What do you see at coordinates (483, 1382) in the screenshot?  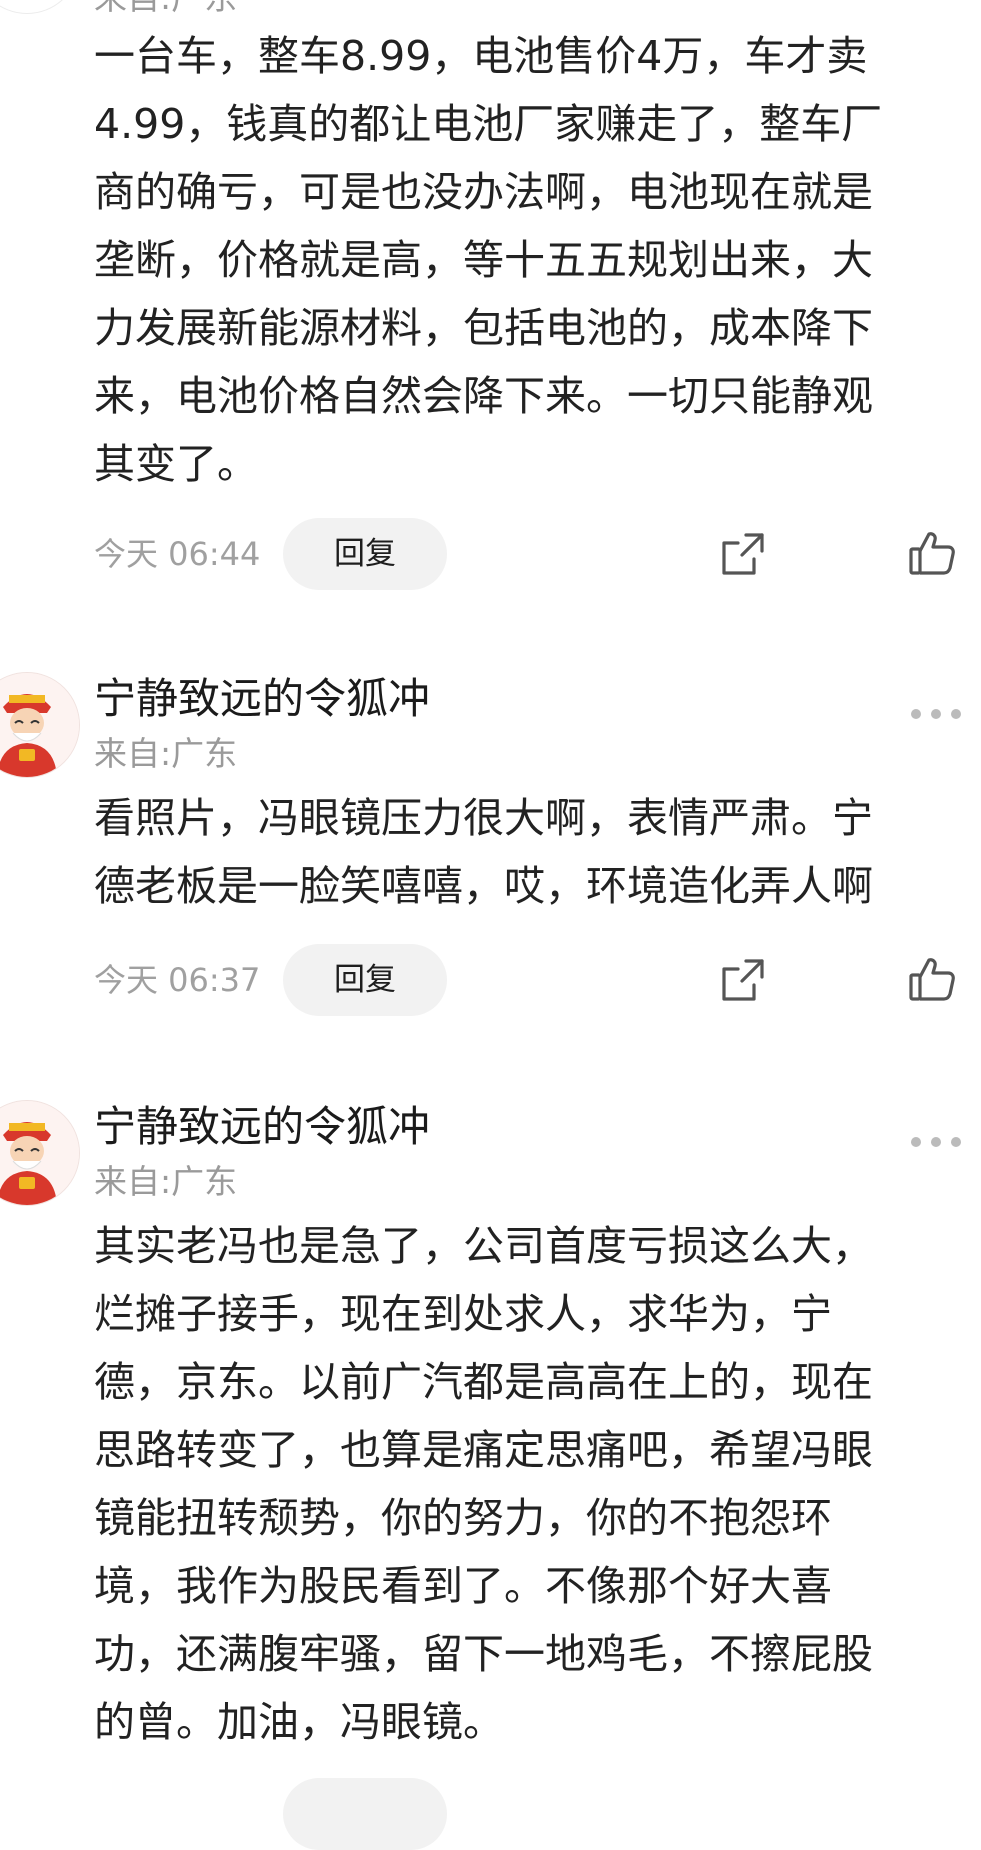 I see `comment-line: 德，京东。以前广汽都是高高在上的，现在` at bounding box center [483, 1382].